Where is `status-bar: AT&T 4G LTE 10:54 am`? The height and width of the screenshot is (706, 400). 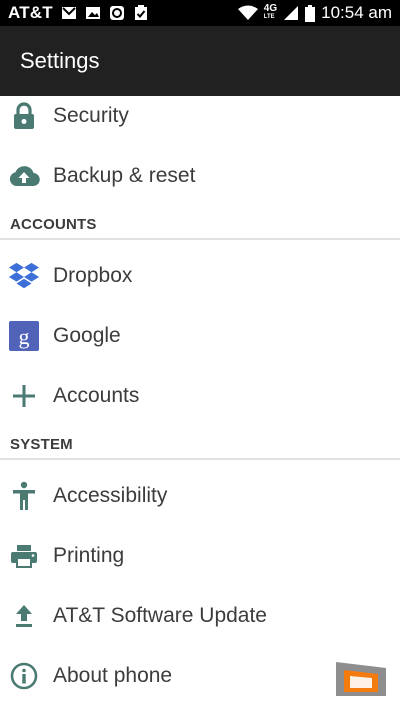
status-bar: AT&T 4G LTE 10:54 am is located at coordinates (200, 13).